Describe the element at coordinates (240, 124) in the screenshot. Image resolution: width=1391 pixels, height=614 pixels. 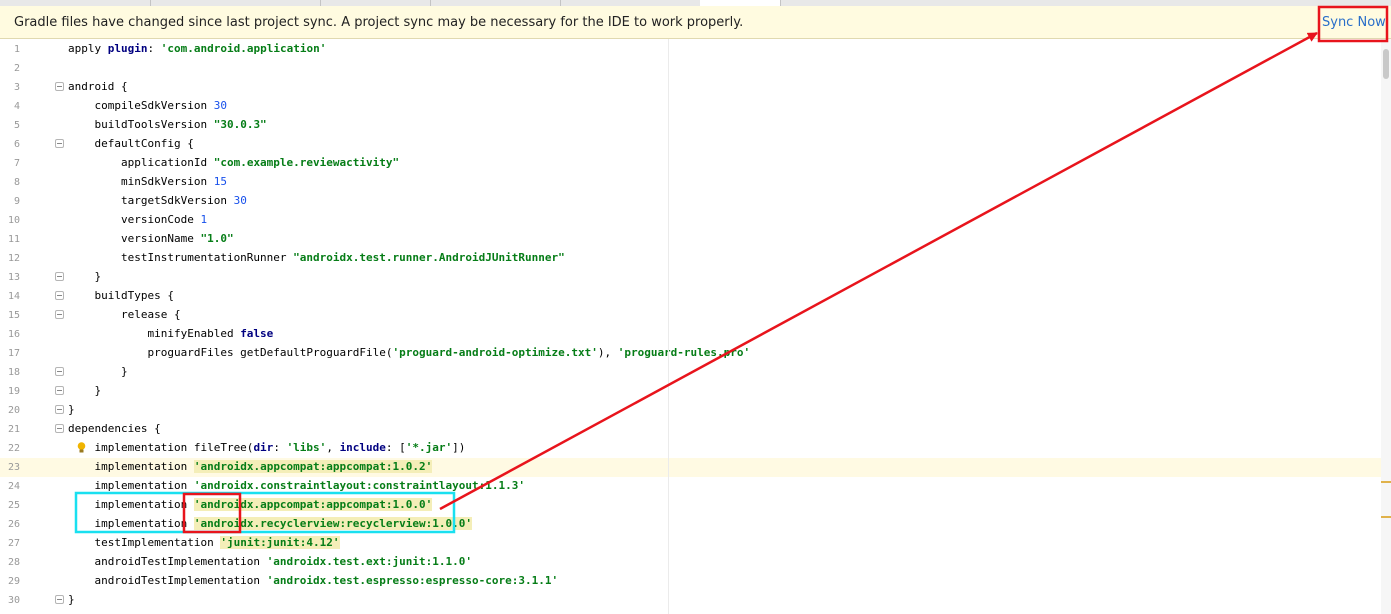
I see `code-token: "30.0.3"` at that location.